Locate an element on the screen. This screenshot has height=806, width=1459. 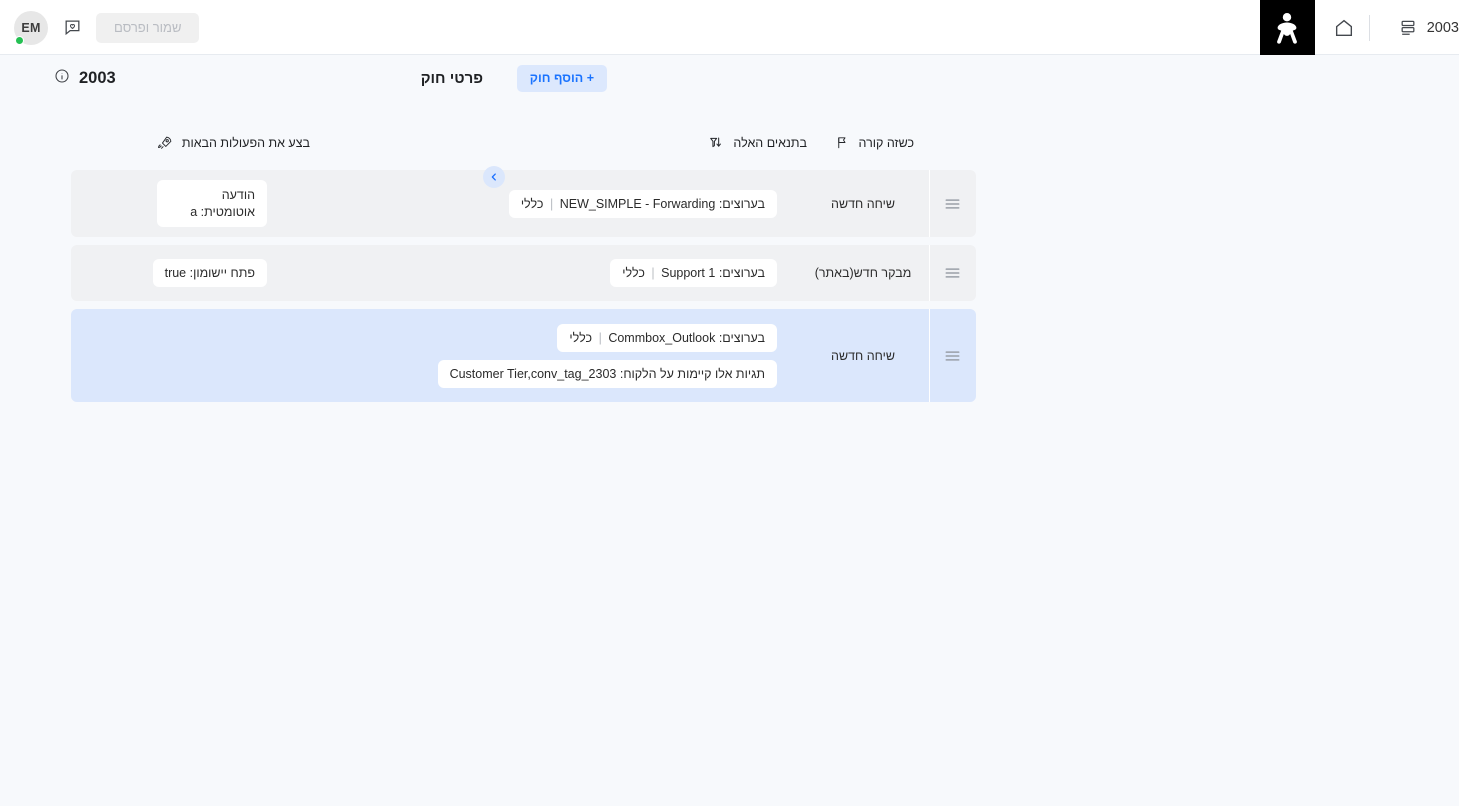
action-pill: הודעה אוטומטית: a is located at coordinates (212, 203).